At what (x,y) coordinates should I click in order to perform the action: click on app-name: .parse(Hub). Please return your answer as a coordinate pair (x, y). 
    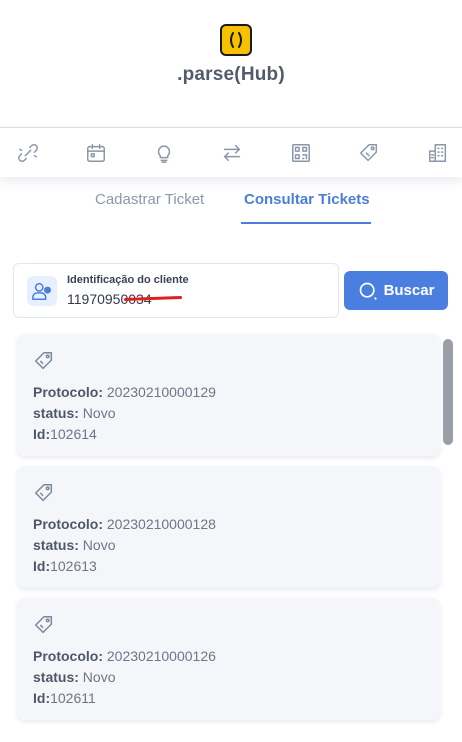
    Looking at the image, I should click on (231, 74).